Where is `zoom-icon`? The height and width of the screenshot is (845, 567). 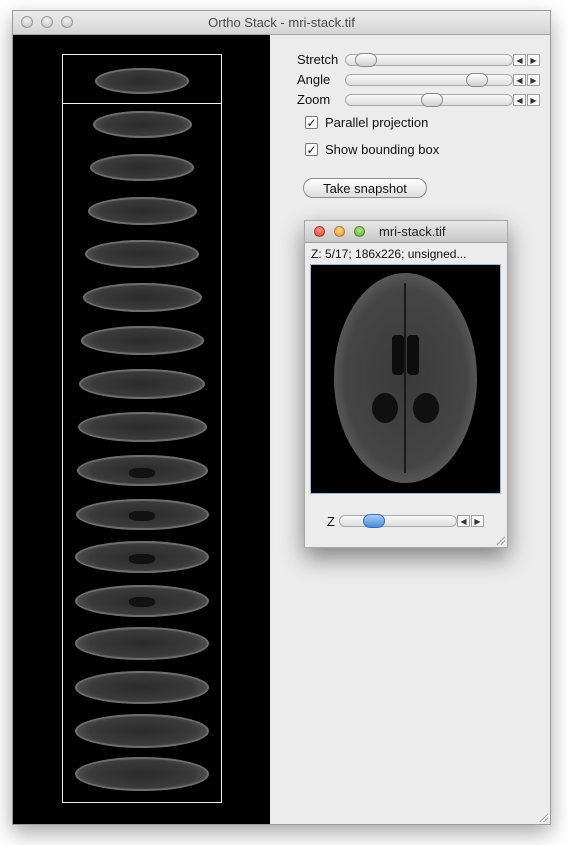 zoom-icon is located at coordinates (359, 231).